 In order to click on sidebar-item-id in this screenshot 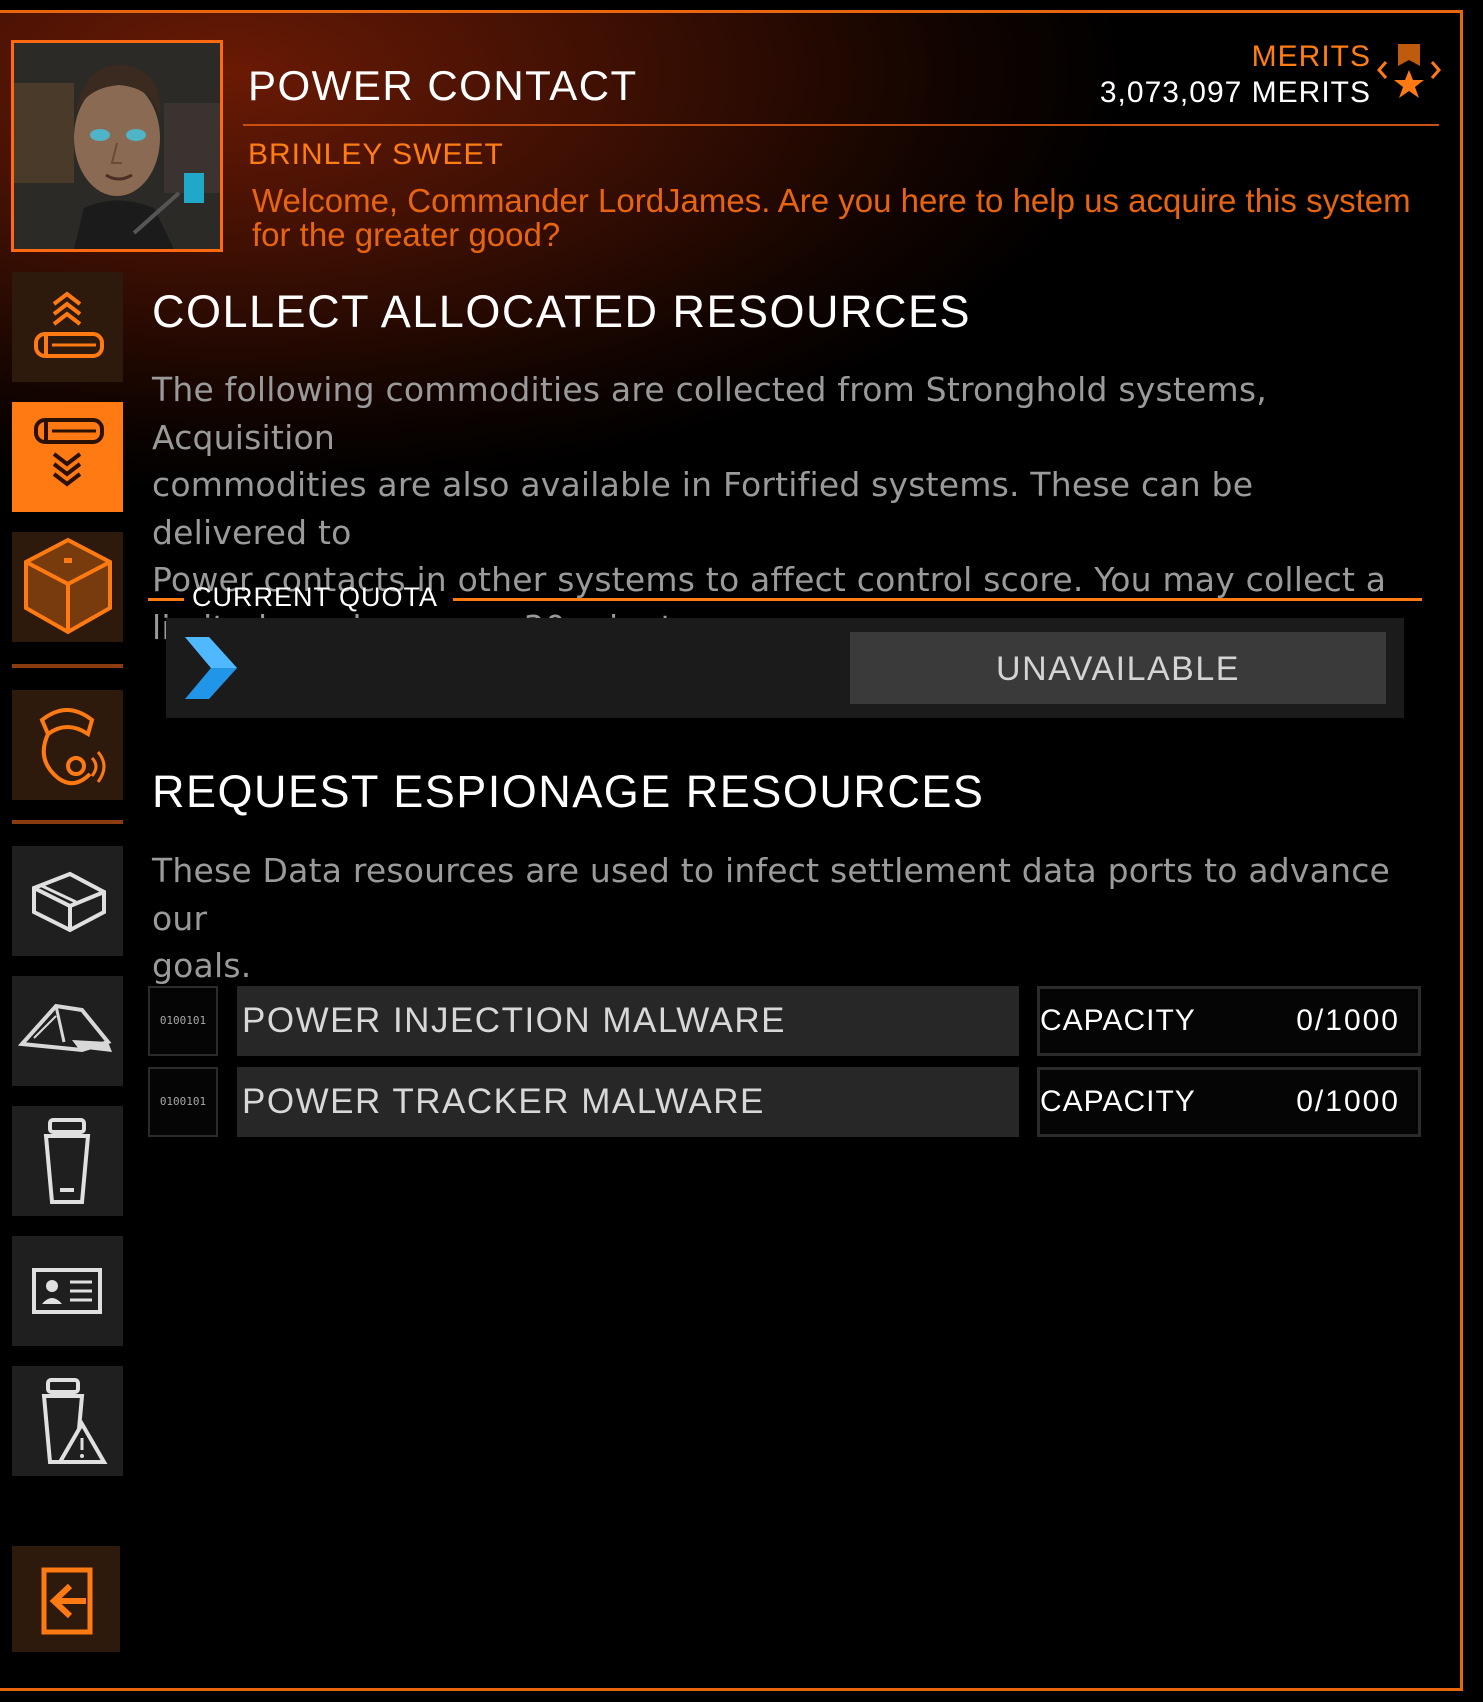, I will do `click(67, 1291)`.